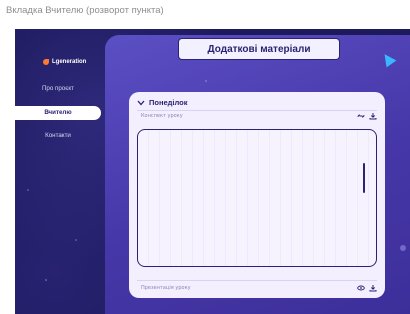 The width and height of the screenshot is (410, 314). What do you see at coordinates (58, 89) in the screenshot?
I see `nav-item-about: Про проєкт` at bounding box center [58, 89].